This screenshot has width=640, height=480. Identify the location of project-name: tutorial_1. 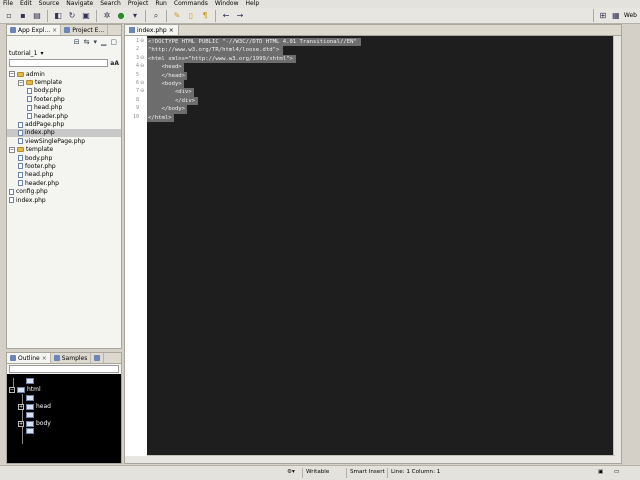
(23, 53).